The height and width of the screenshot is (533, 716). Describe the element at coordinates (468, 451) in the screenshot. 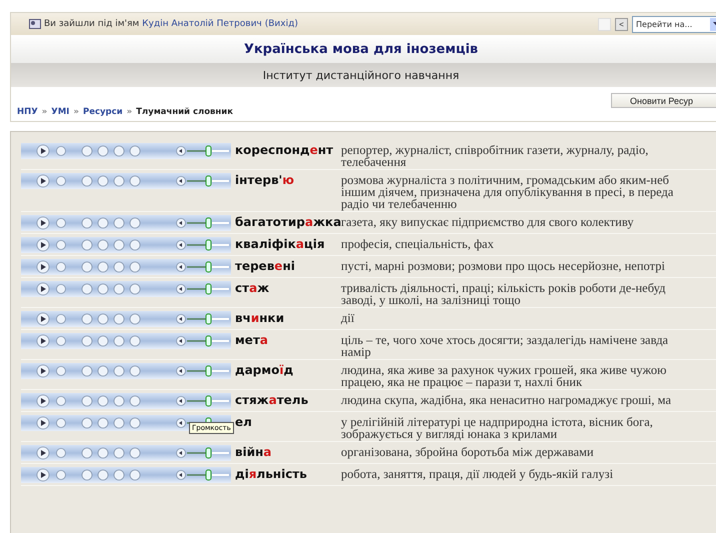

I see `word-definition: організована, збройна боротьба між державами` at that location.